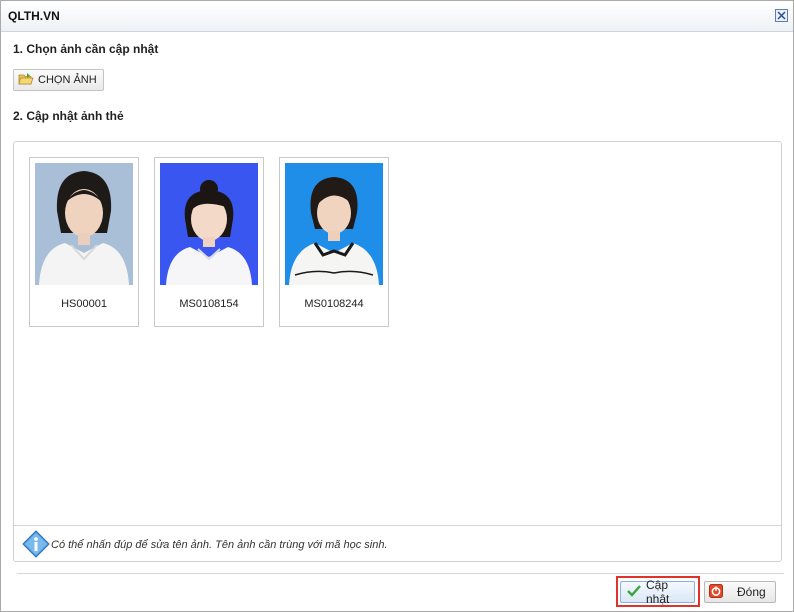 The image size is (794, 612). What do you see at coordinates (34, 16) in the screenshot?
I see `window-title: QLTH.VN` at bounding box center [34, 16].